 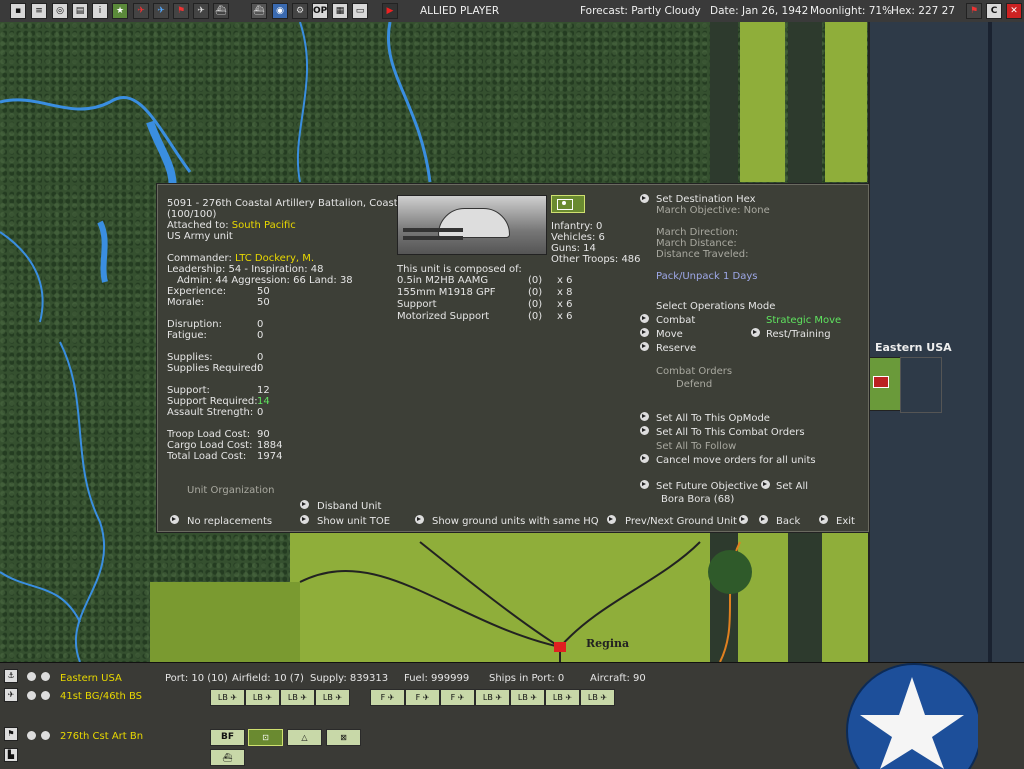 I want to click on back-bullet-icon, so click(x=763, y=519).